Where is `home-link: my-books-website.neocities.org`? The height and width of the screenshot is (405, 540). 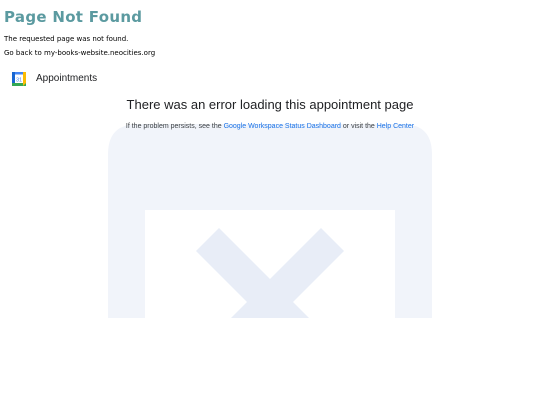 home-link: my-books-website.neocities.org is located at coordinates (99, 53).